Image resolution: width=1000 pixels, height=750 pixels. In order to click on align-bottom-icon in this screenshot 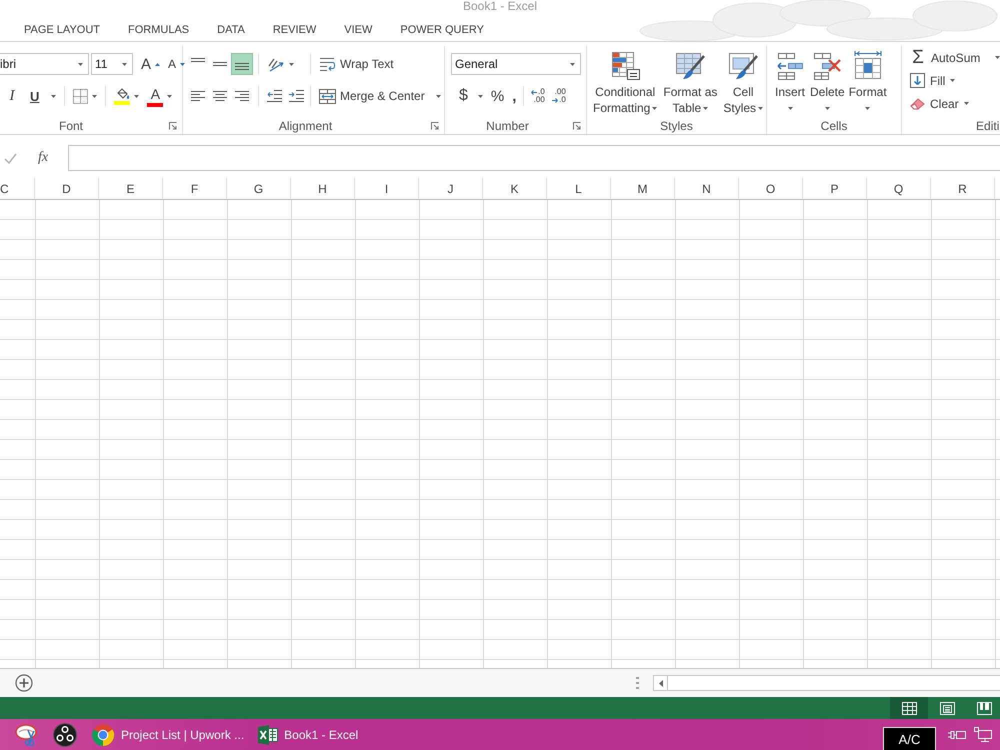, I will do `click(242, 66)`.